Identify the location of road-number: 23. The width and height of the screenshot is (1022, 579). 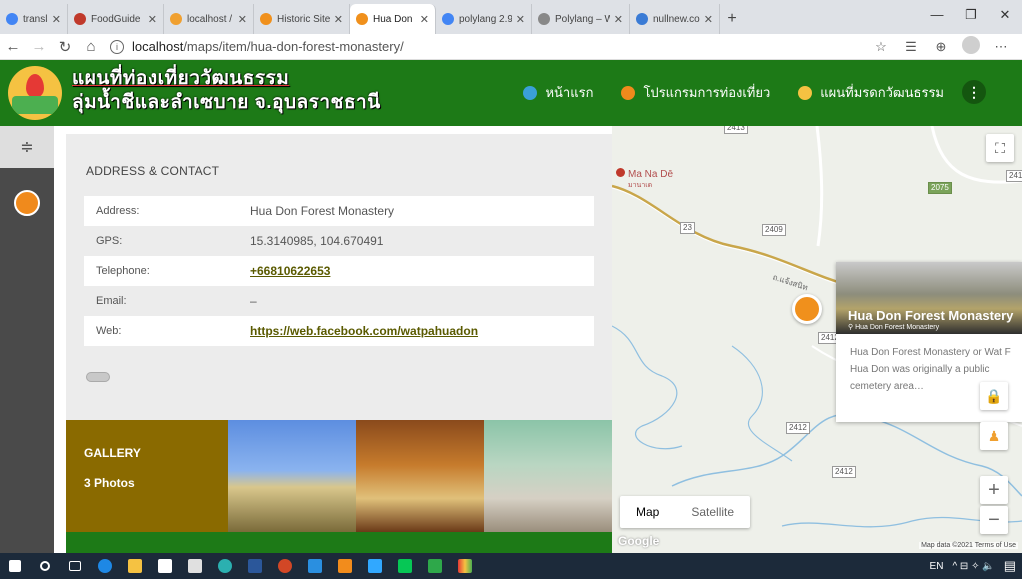
(687, 228).